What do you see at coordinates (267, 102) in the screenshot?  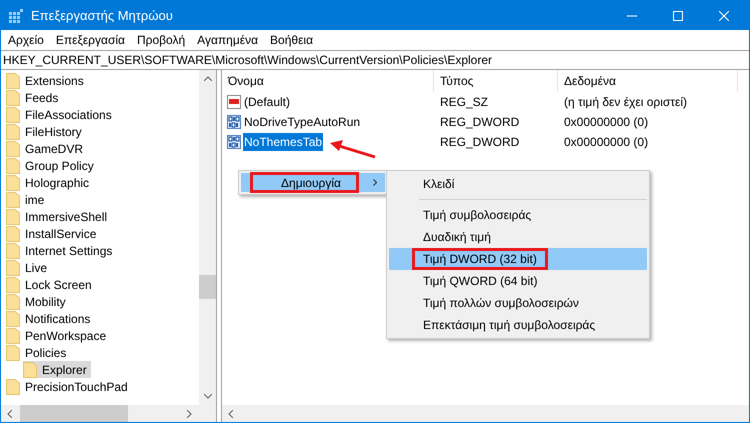 I see `value-name: (Default)` at bounding box center [267, 102].